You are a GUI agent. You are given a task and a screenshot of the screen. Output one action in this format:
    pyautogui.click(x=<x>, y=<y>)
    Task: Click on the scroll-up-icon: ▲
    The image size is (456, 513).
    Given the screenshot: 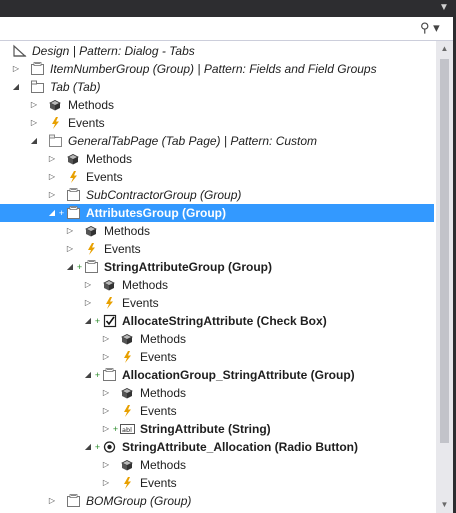 What is the action you would take?
    pyautogui.click(x=444, y=49)
    